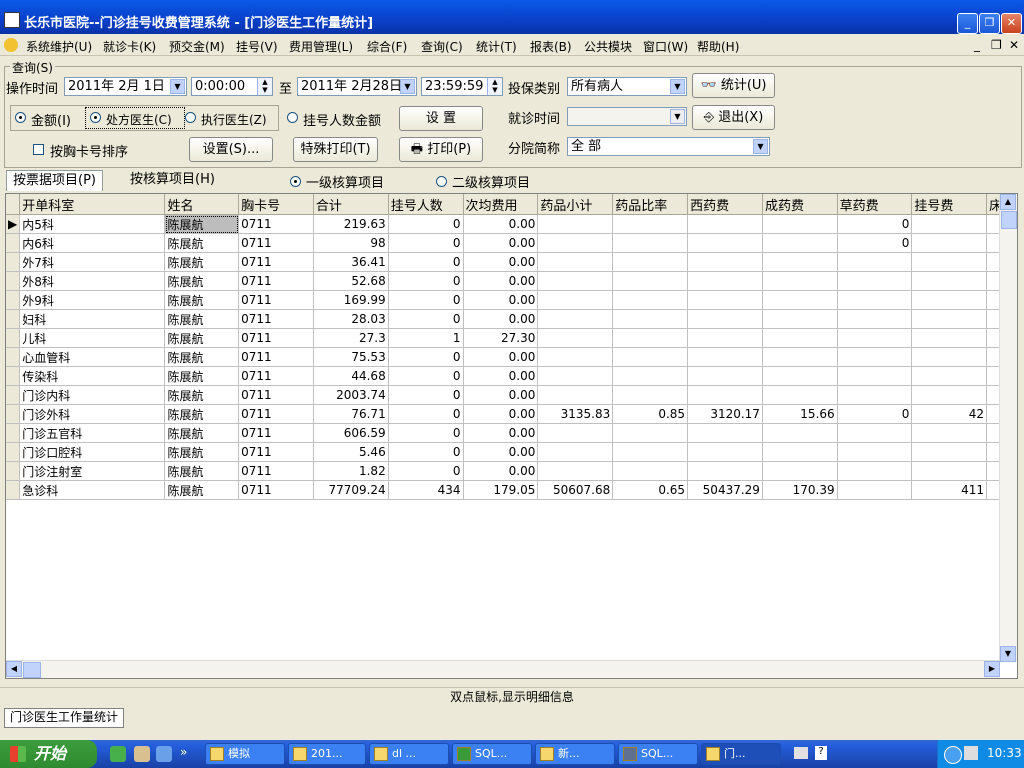 The width and height of the screenshot is (1024, 768). What do you see at coordinates (551, 46) in the screenshot?
I see `menu-report: 报表(B)` at bounding box center [551, 46].